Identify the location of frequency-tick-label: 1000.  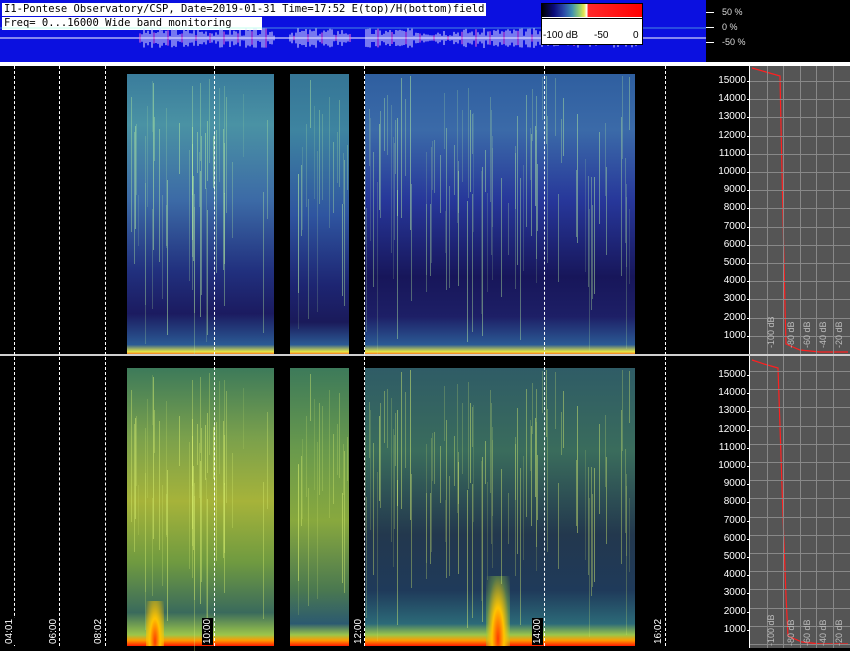
(734, 335).